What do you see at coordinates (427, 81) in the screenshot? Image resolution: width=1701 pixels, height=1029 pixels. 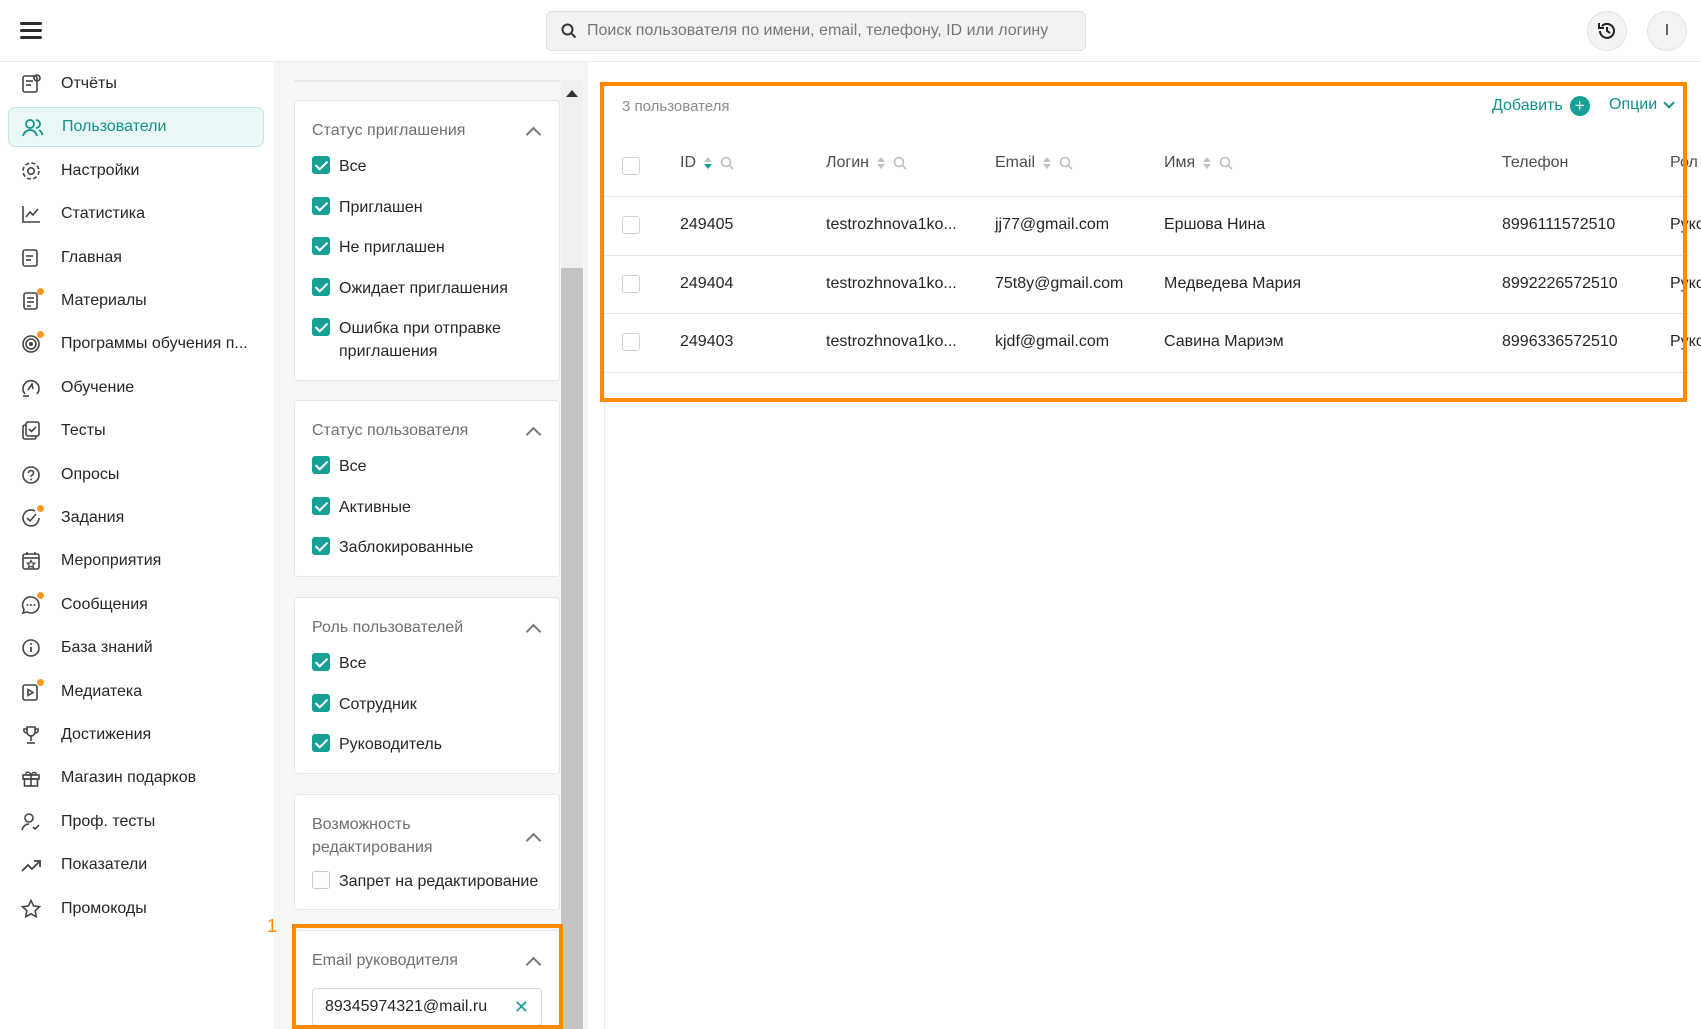 I see `divider` at bounding box center [427, 81].